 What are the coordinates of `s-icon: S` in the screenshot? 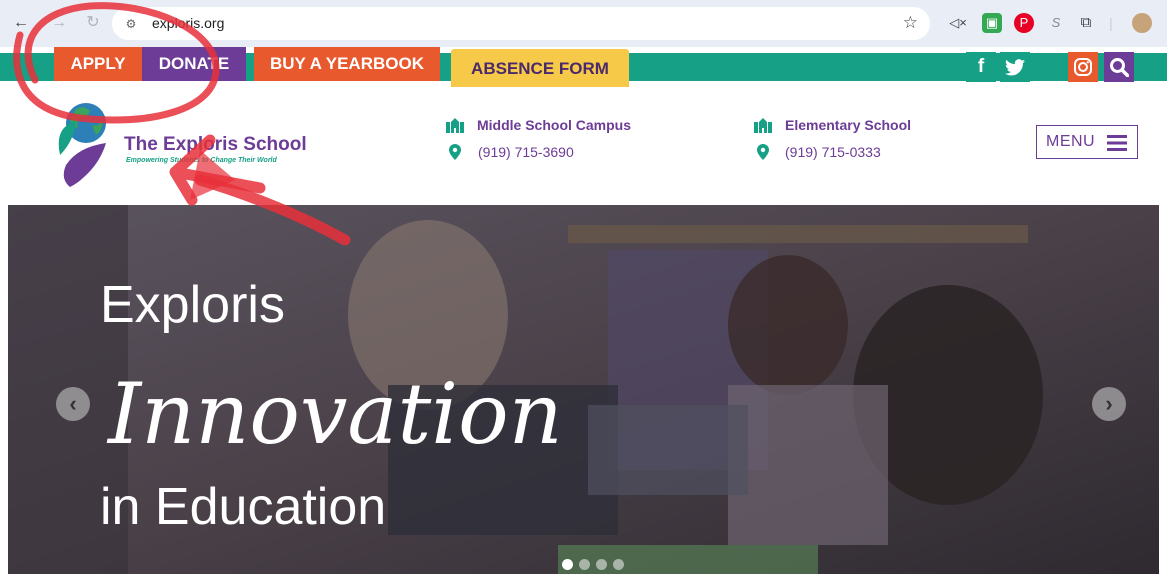 It's located at (1056, 23).